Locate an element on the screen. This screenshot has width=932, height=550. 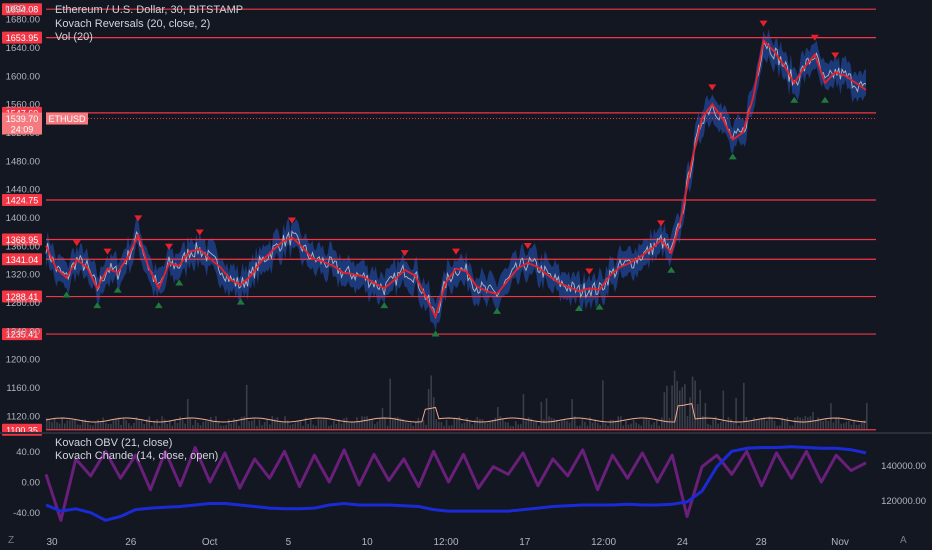
price-tick-label: 1560.00 is located at coordinates (23, 105).